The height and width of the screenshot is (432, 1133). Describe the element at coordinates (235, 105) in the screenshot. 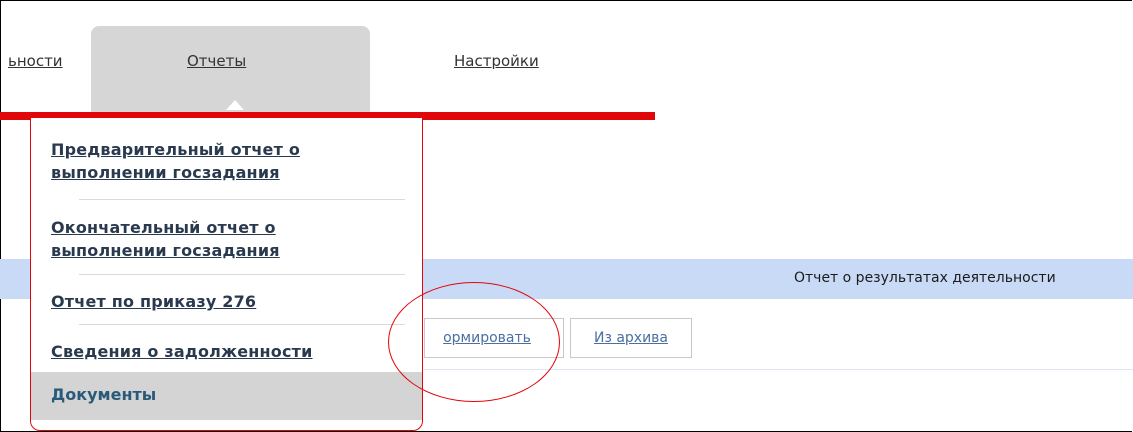

I see `active-tab-pointer` at that location.